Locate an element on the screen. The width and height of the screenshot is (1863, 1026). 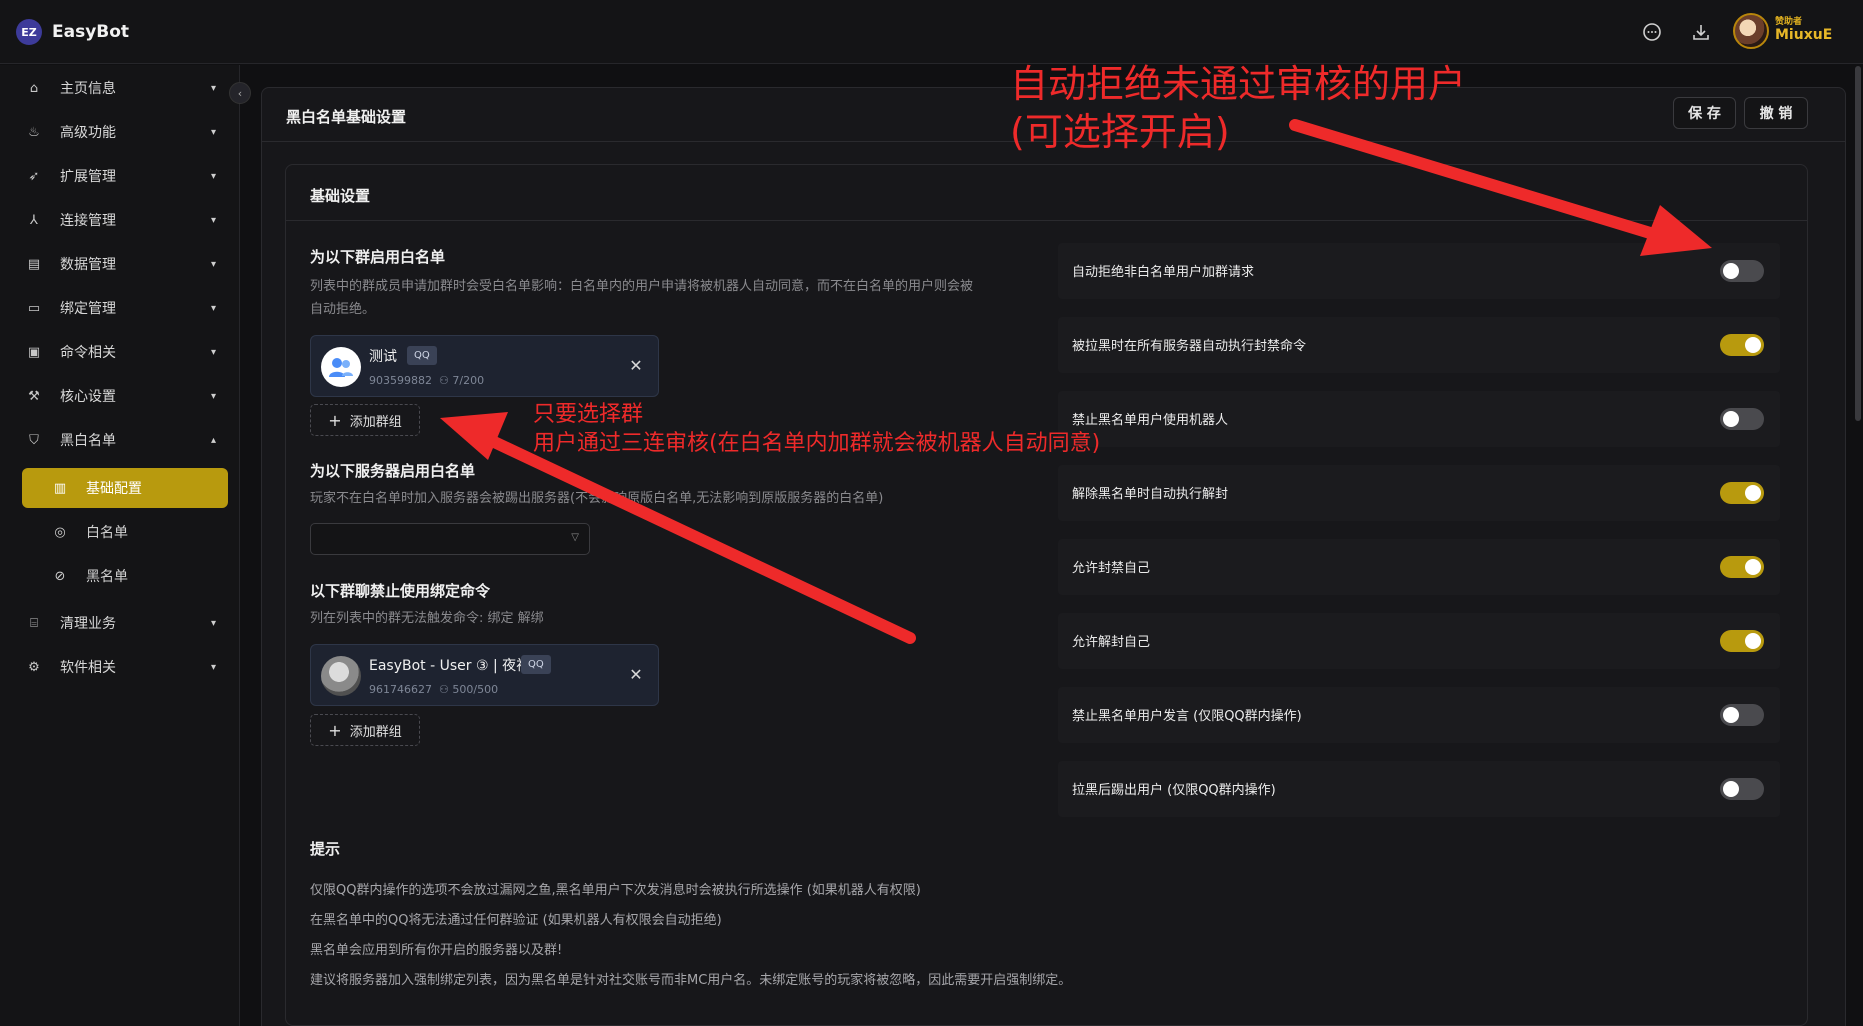
sidebar-item-blacklist-whitelist: ⛉ 黑白名单 ▴ is located at coordinates (121, 440).